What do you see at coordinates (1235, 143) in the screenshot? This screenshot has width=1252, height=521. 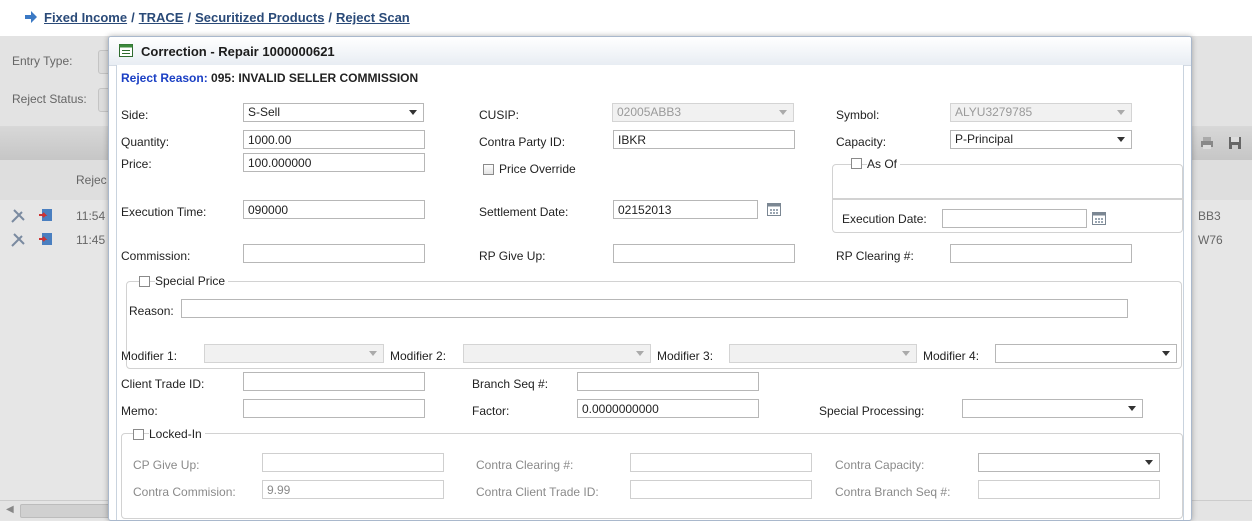 I see `save-icon` at bounding box center [1235, 143].